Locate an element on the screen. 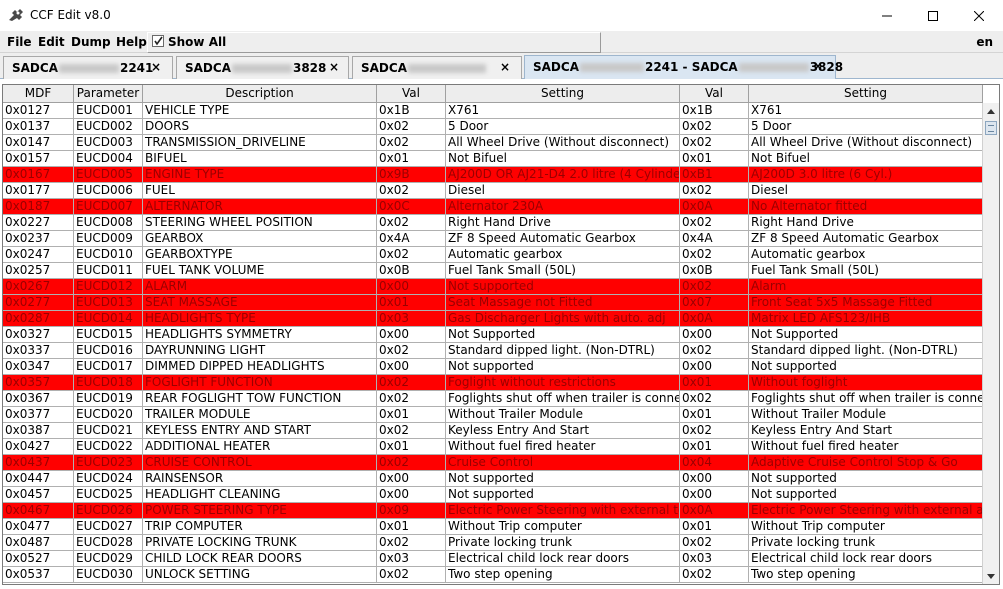  cell-setting-b: Fuel Tank Small (50L) is located at coordinates (866, 271).